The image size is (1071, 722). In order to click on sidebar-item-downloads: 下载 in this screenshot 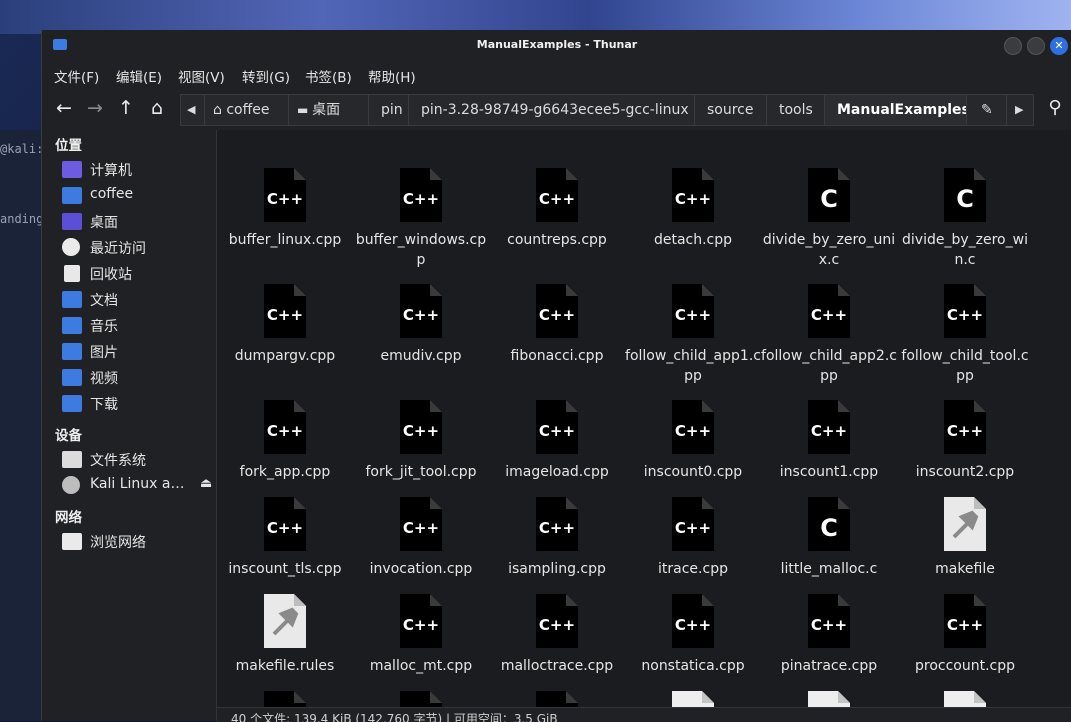, I will do `click(138, 404)`.